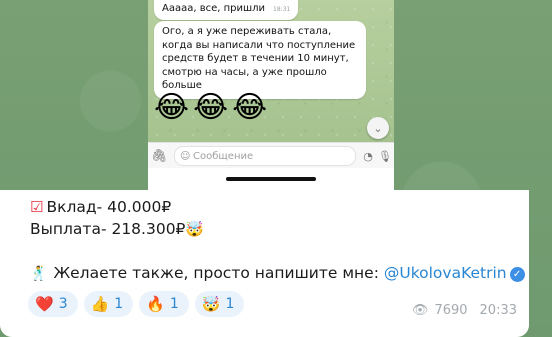 This screenshot has width=552, height=337. I want to click on microphone-icon: 🎙, so click(385, 156).